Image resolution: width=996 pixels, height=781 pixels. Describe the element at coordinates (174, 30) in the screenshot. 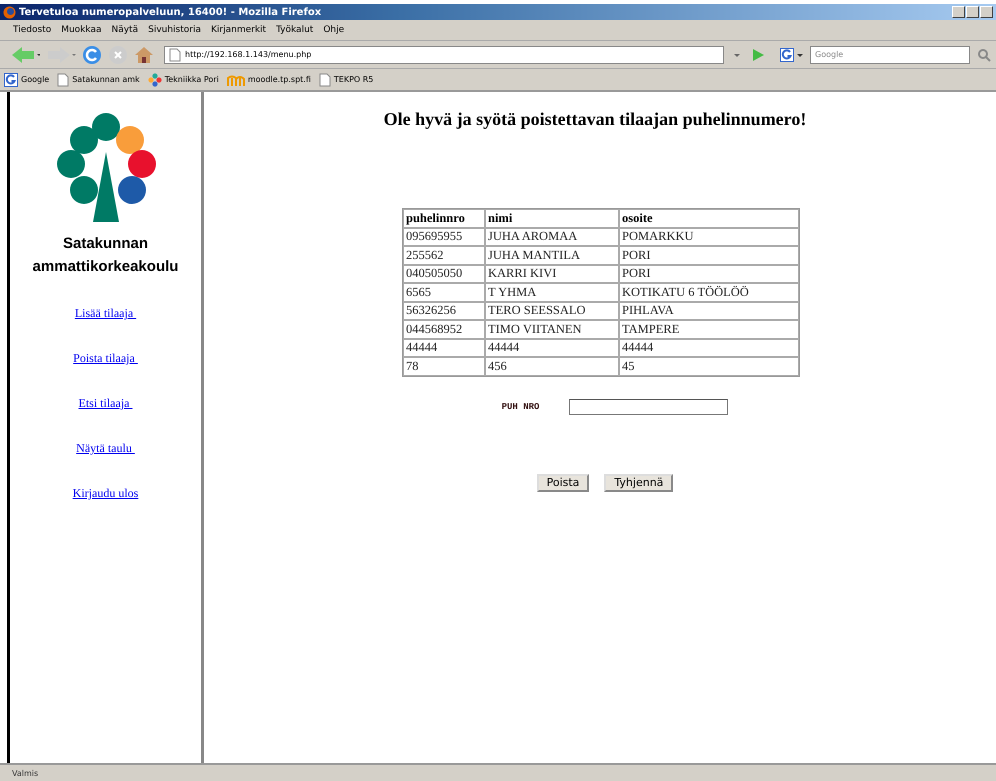

I see `menu-item: Sivuhistoria` at that location.